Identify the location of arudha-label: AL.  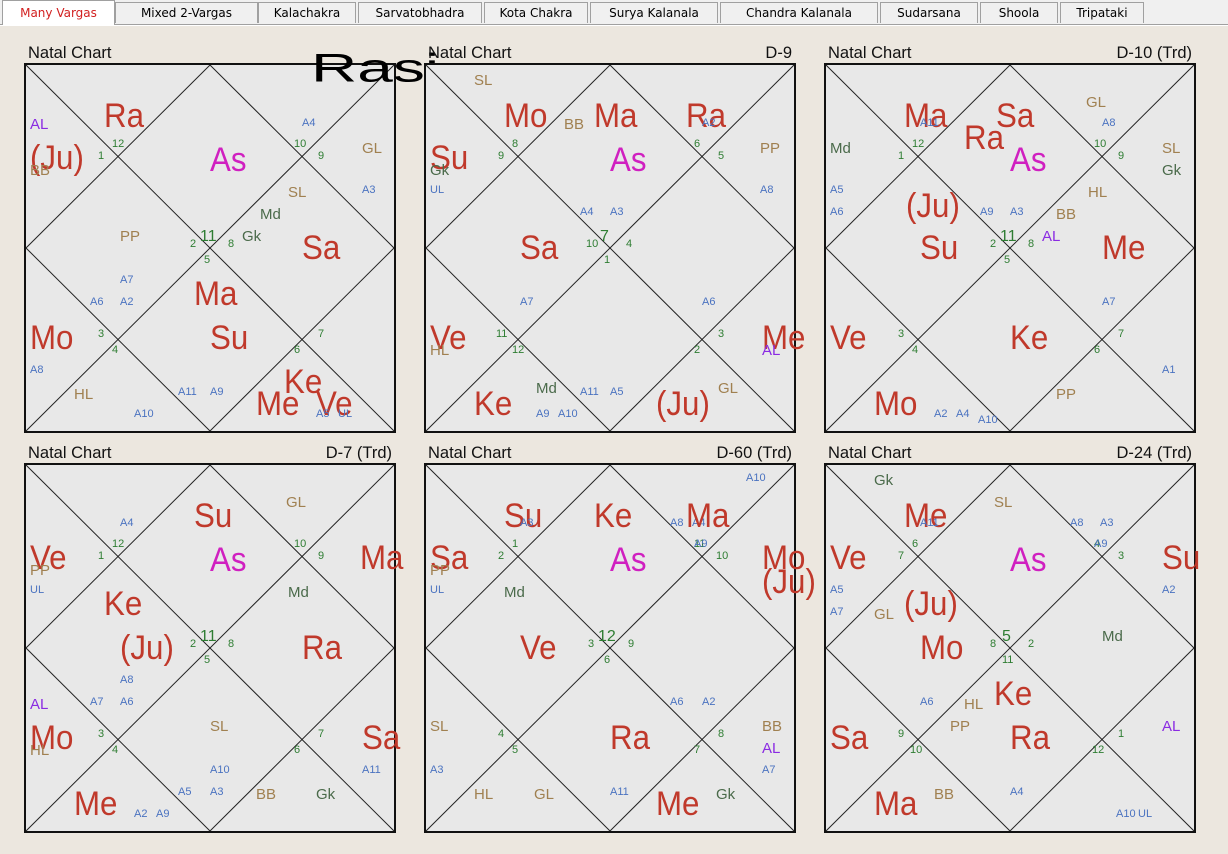
(39, 124).